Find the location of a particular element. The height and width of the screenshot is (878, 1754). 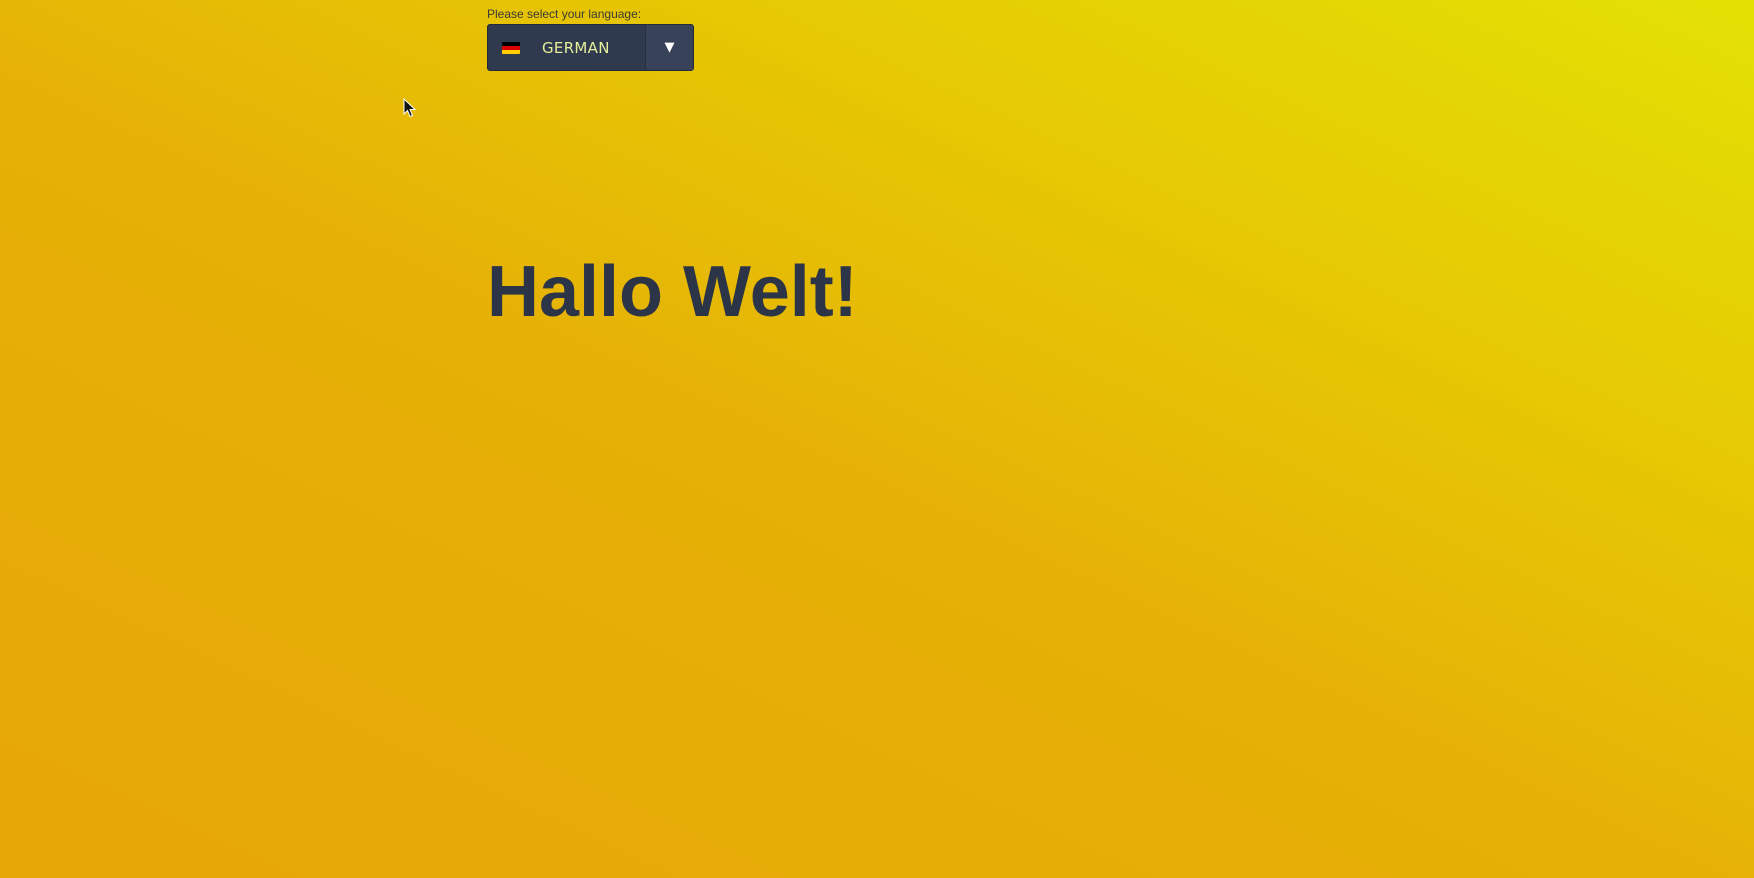

language-select: GERMAN ▼ is located at coordinates (590, 47).